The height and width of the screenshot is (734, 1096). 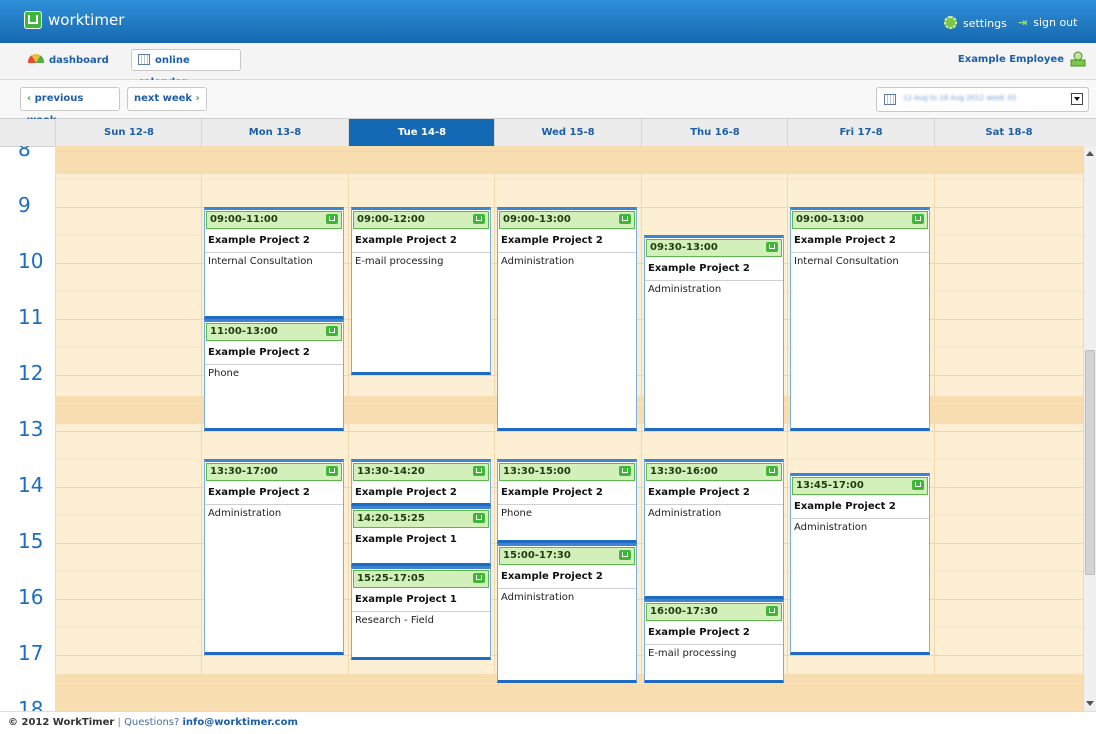 I want to click on event-time-label: 09:00-13:00, so click(x=537, y=219).